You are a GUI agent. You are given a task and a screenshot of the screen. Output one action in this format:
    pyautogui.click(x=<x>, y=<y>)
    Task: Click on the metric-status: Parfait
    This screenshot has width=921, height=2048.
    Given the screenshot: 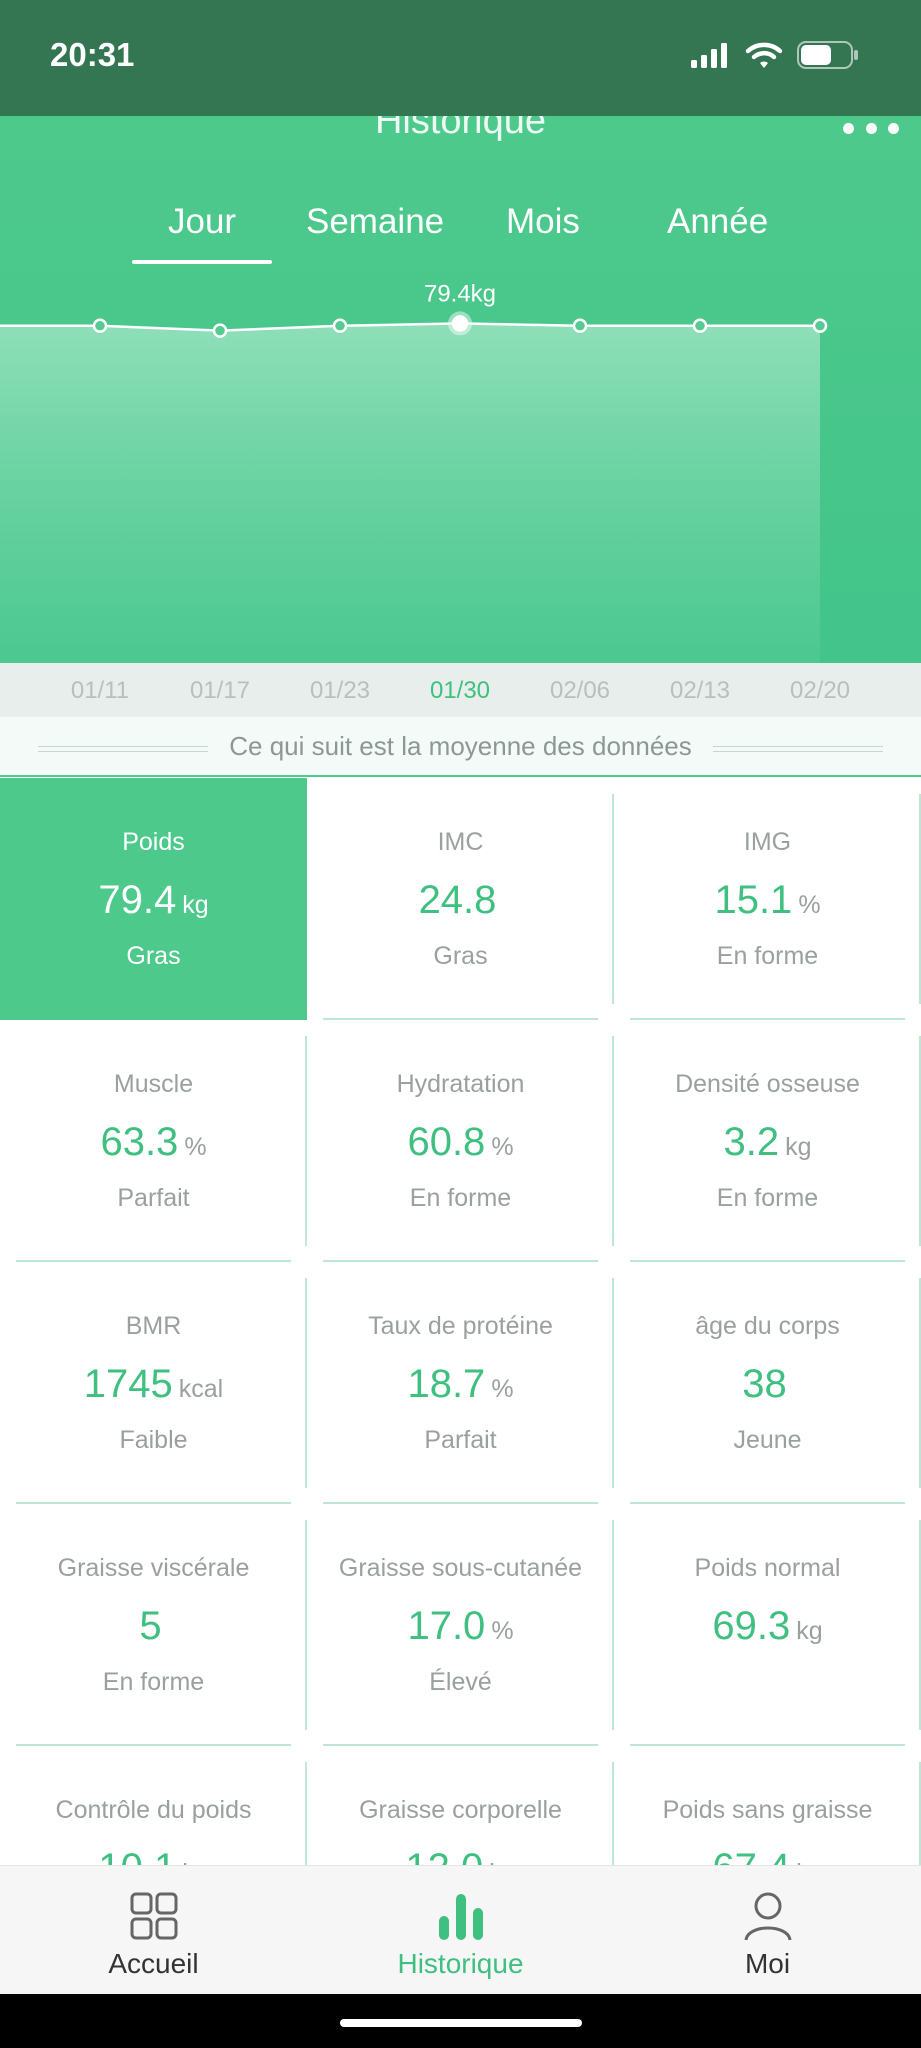 What is the action you would take?
    pyautogui.click(x=460, y=1440)
    